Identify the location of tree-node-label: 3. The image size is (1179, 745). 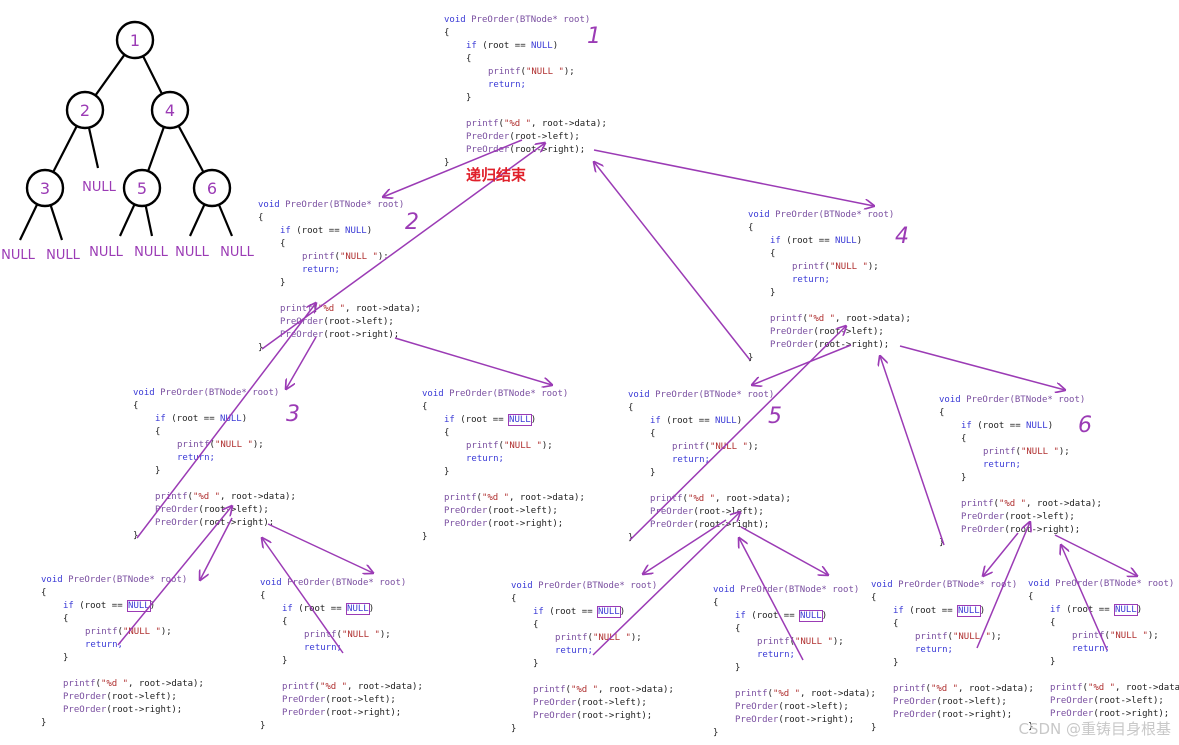
(45, 188).